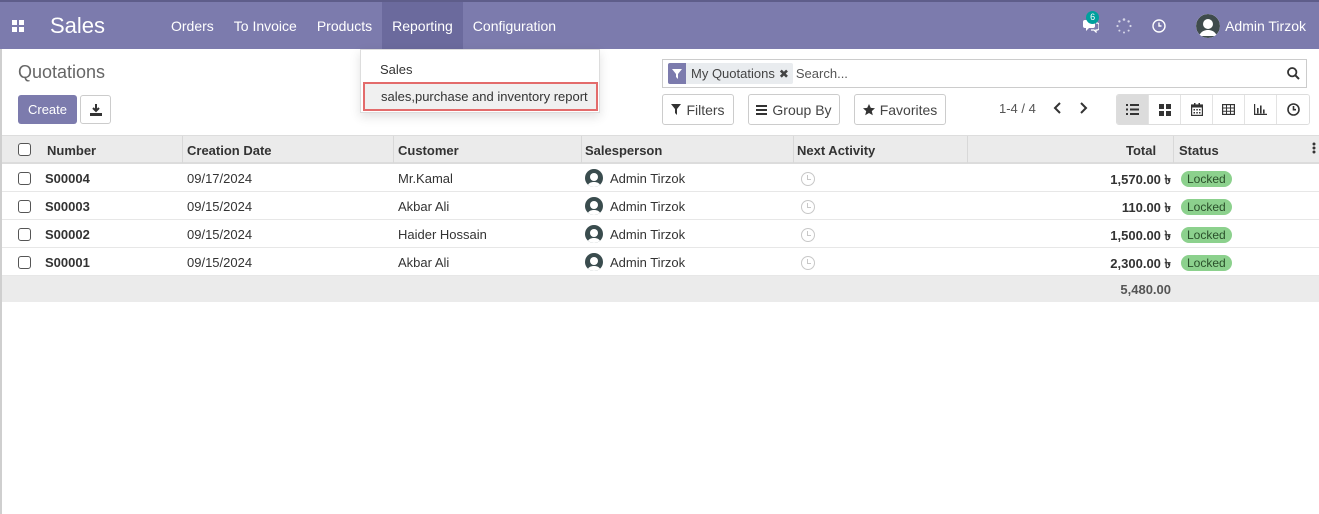  I want to click on column-header-next-activity: Next Activity, so click(836, 150).